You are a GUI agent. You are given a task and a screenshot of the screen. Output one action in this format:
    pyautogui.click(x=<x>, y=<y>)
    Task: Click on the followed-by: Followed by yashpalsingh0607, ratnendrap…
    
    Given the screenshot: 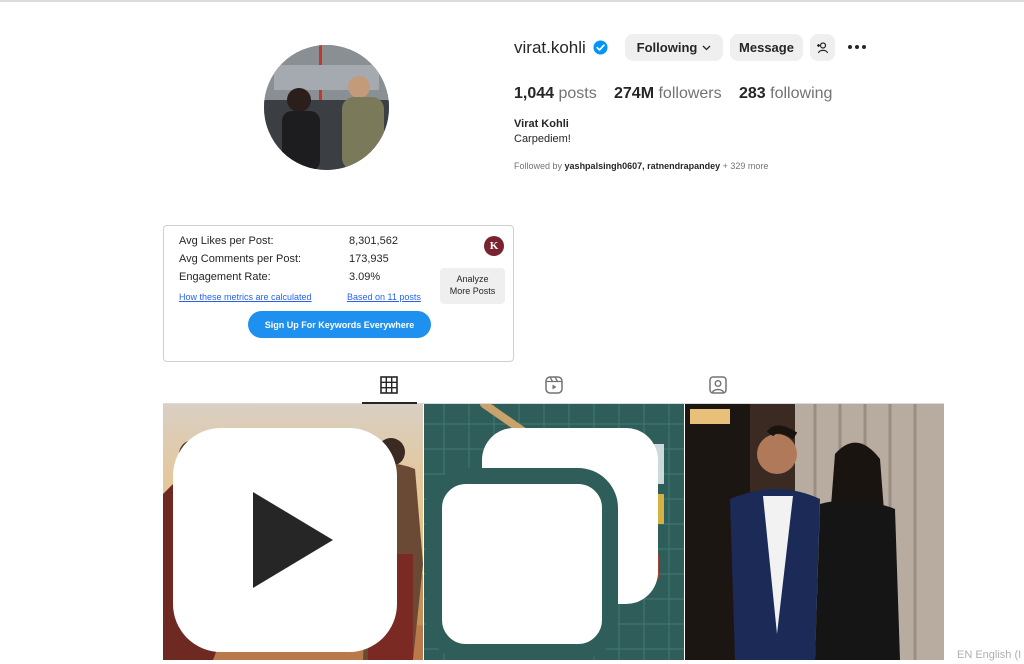 What is the action you would take?
    pyautogui.click(x=641, y=166)
    